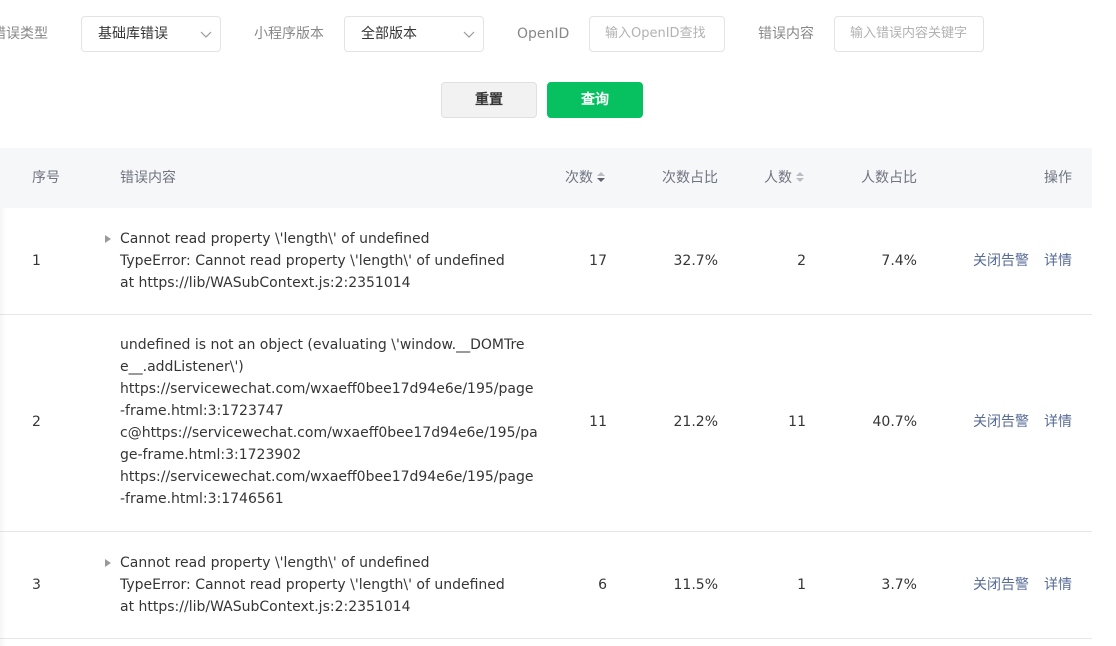 Image resolution: width=1116 pixels, height=646 pixels. I want to click on users-ratio-value: 7.4%, so click(899, 261).